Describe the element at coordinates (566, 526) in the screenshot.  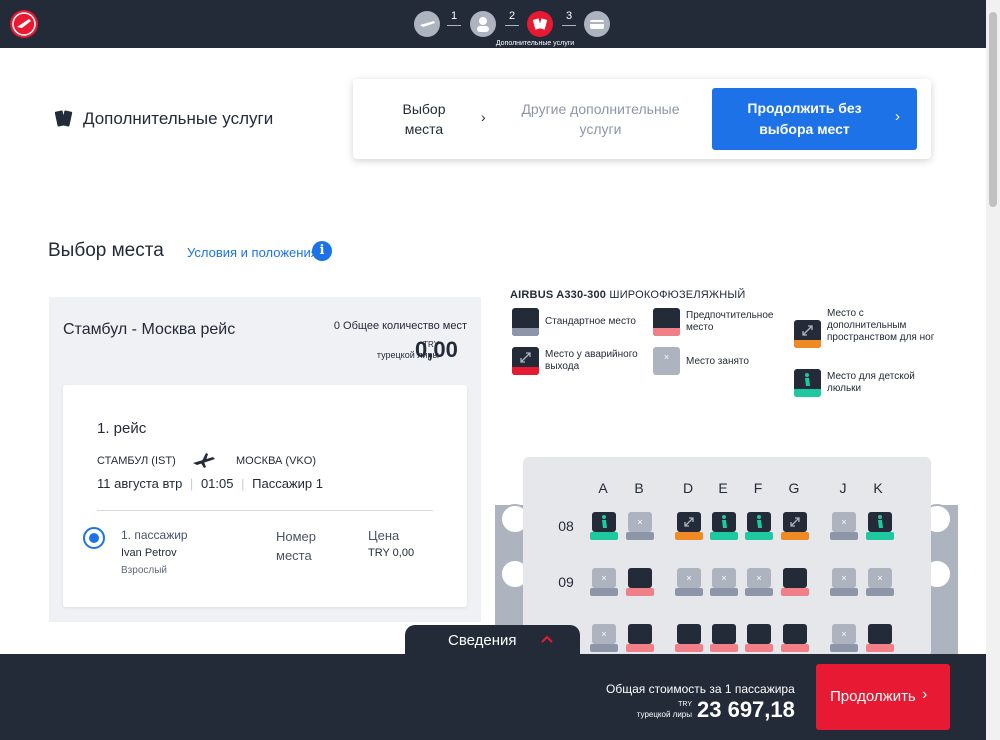
I see `row-label: 08` at that location.